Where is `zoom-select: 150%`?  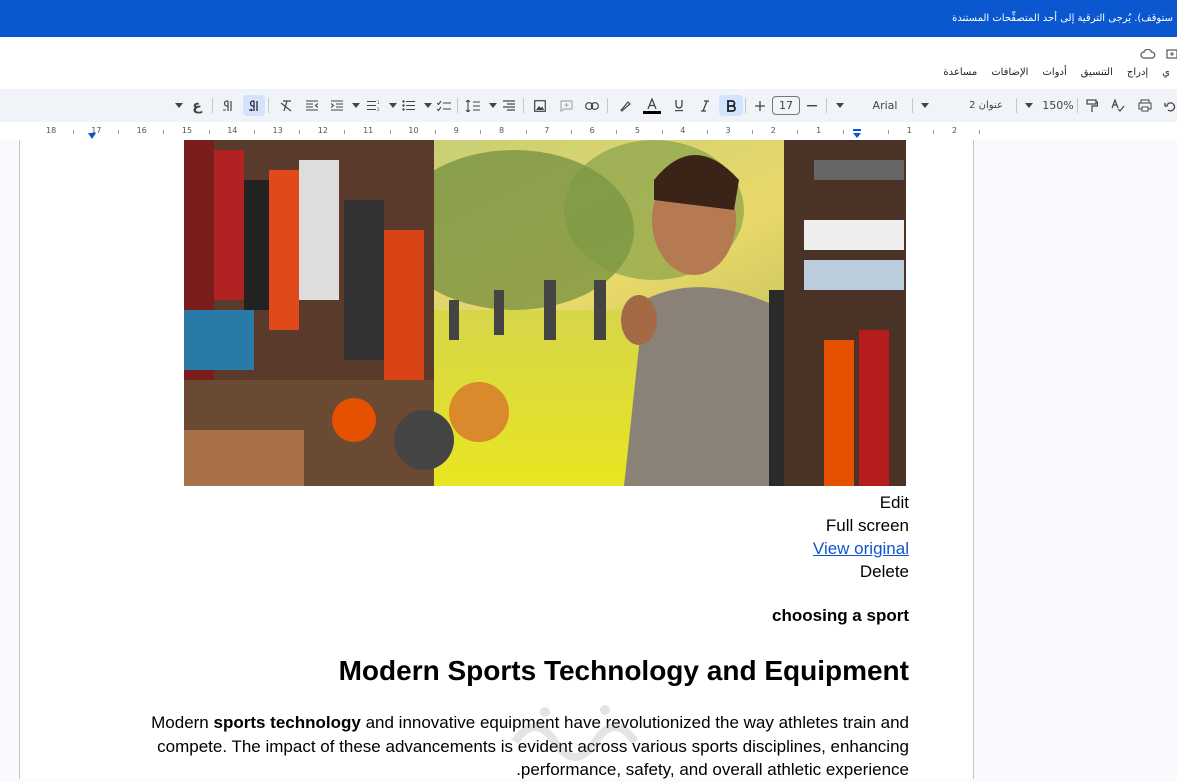
zoom-select: 150% is located at coordinates (1058, 105).